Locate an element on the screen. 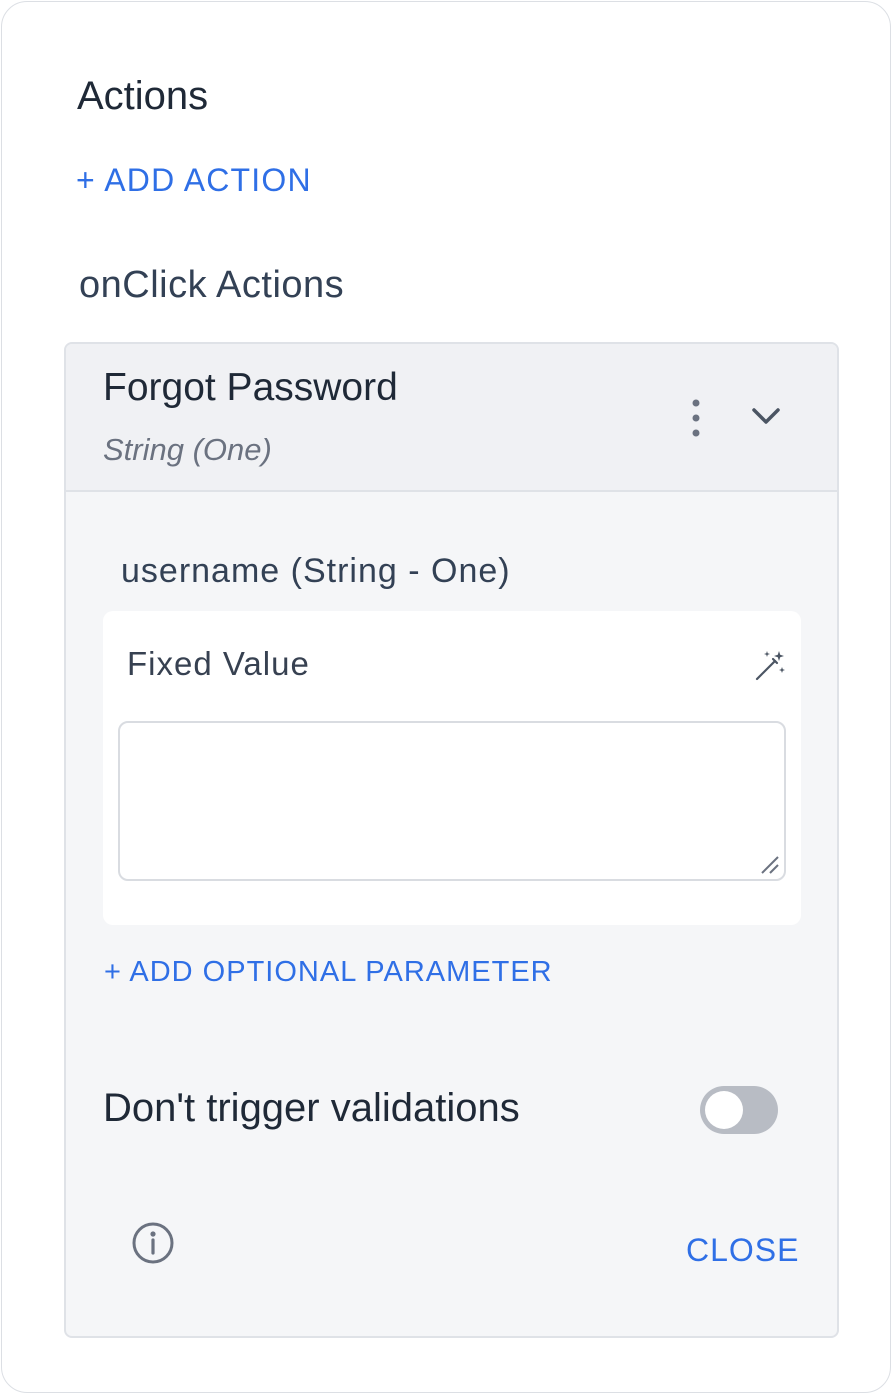 The width and height of the screenshot is (894, 1396). info-icon is located at coordinates (153, 1243).